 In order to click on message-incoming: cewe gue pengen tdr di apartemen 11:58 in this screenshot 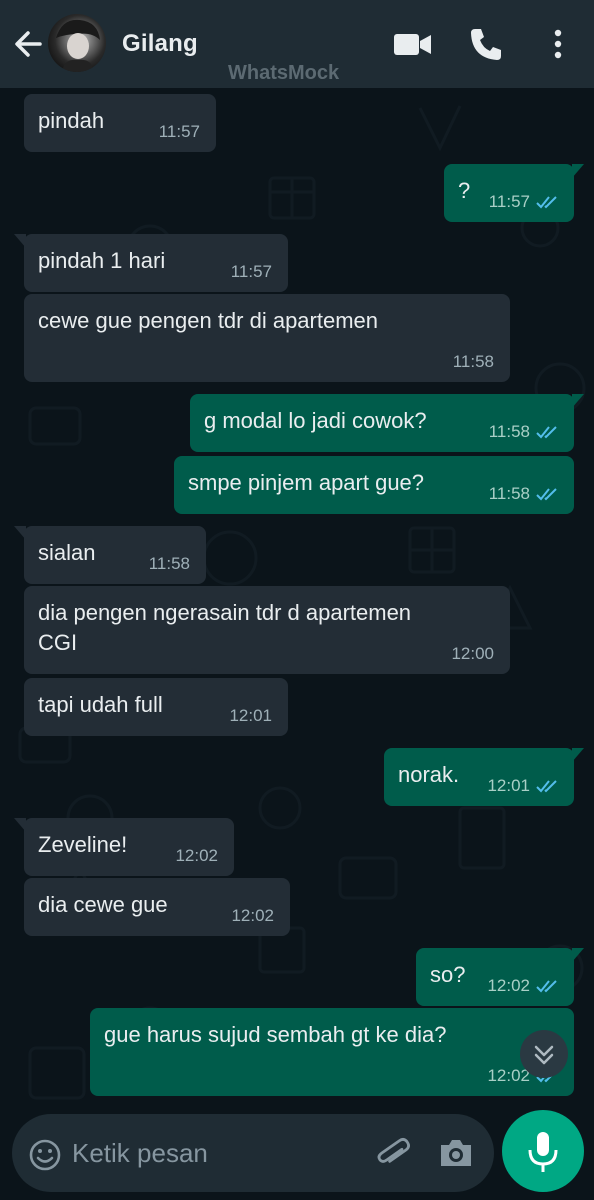, I will do `click(267, 338)`.